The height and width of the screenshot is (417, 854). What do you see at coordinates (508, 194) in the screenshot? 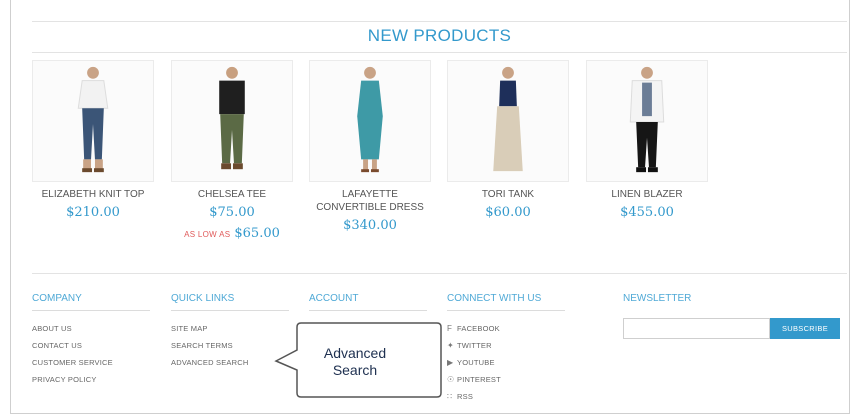
I see `product-name: TORI TANK` at bounding box center [508, 194].